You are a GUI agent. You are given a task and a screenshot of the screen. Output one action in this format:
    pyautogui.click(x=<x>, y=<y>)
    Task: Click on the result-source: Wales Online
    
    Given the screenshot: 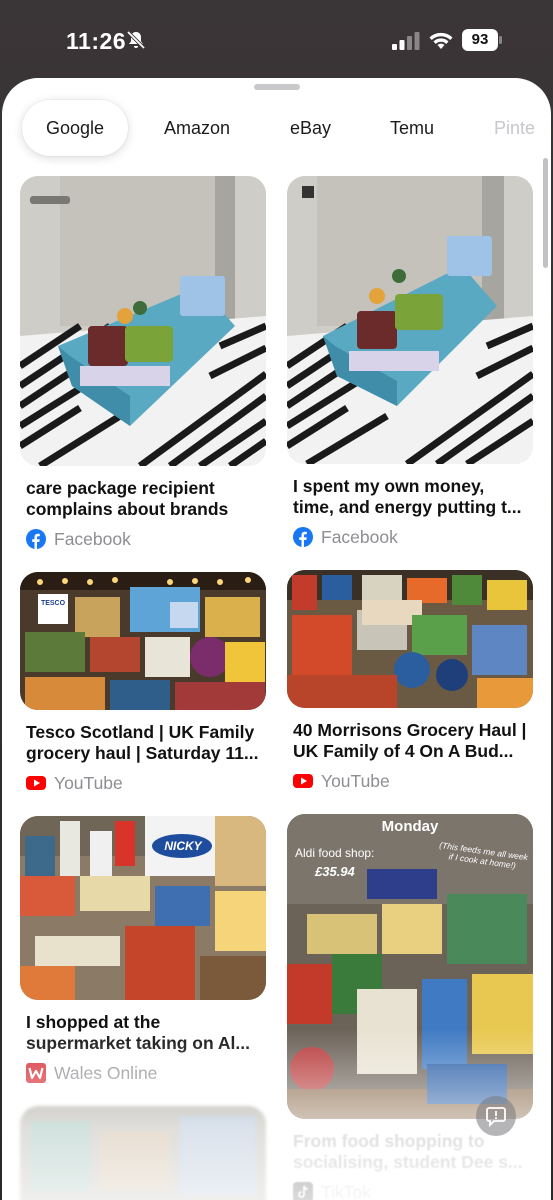 What is the action you would take?
    pyautogui.click(x=143, y=1073)
    